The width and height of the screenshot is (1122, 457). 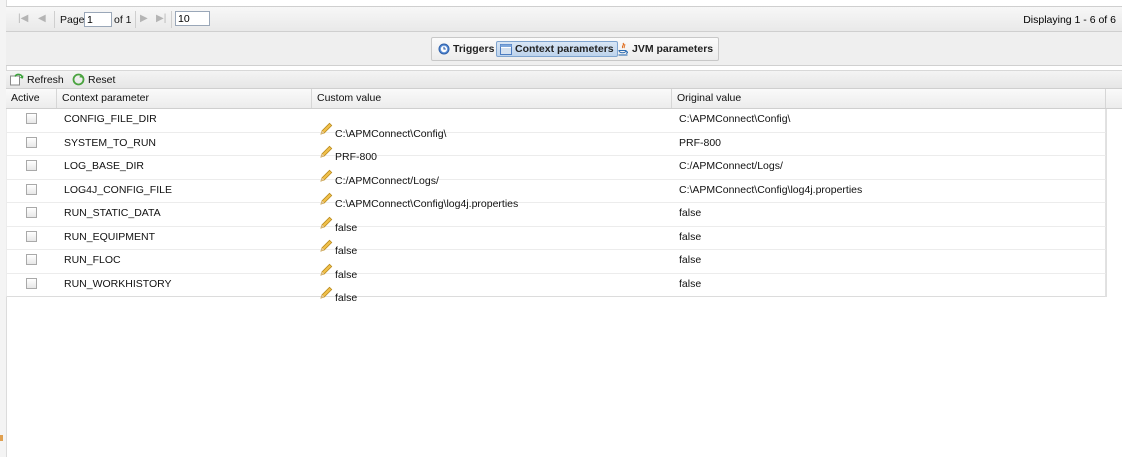 I want to click on table-row: RUN_EQUIPMENT false false, so click(x=556, y=241).